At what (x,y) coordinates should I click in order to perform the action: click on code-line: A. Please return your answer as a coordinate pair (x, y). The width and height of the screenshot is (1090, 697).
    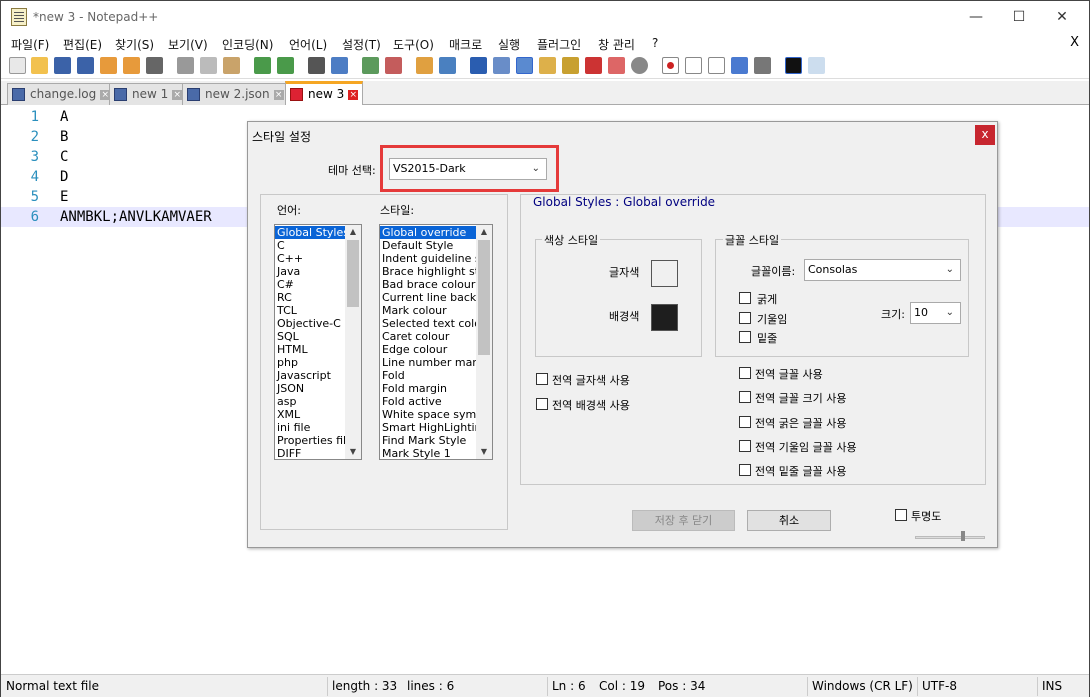
    Looking at the image, I should click on (64, 117).